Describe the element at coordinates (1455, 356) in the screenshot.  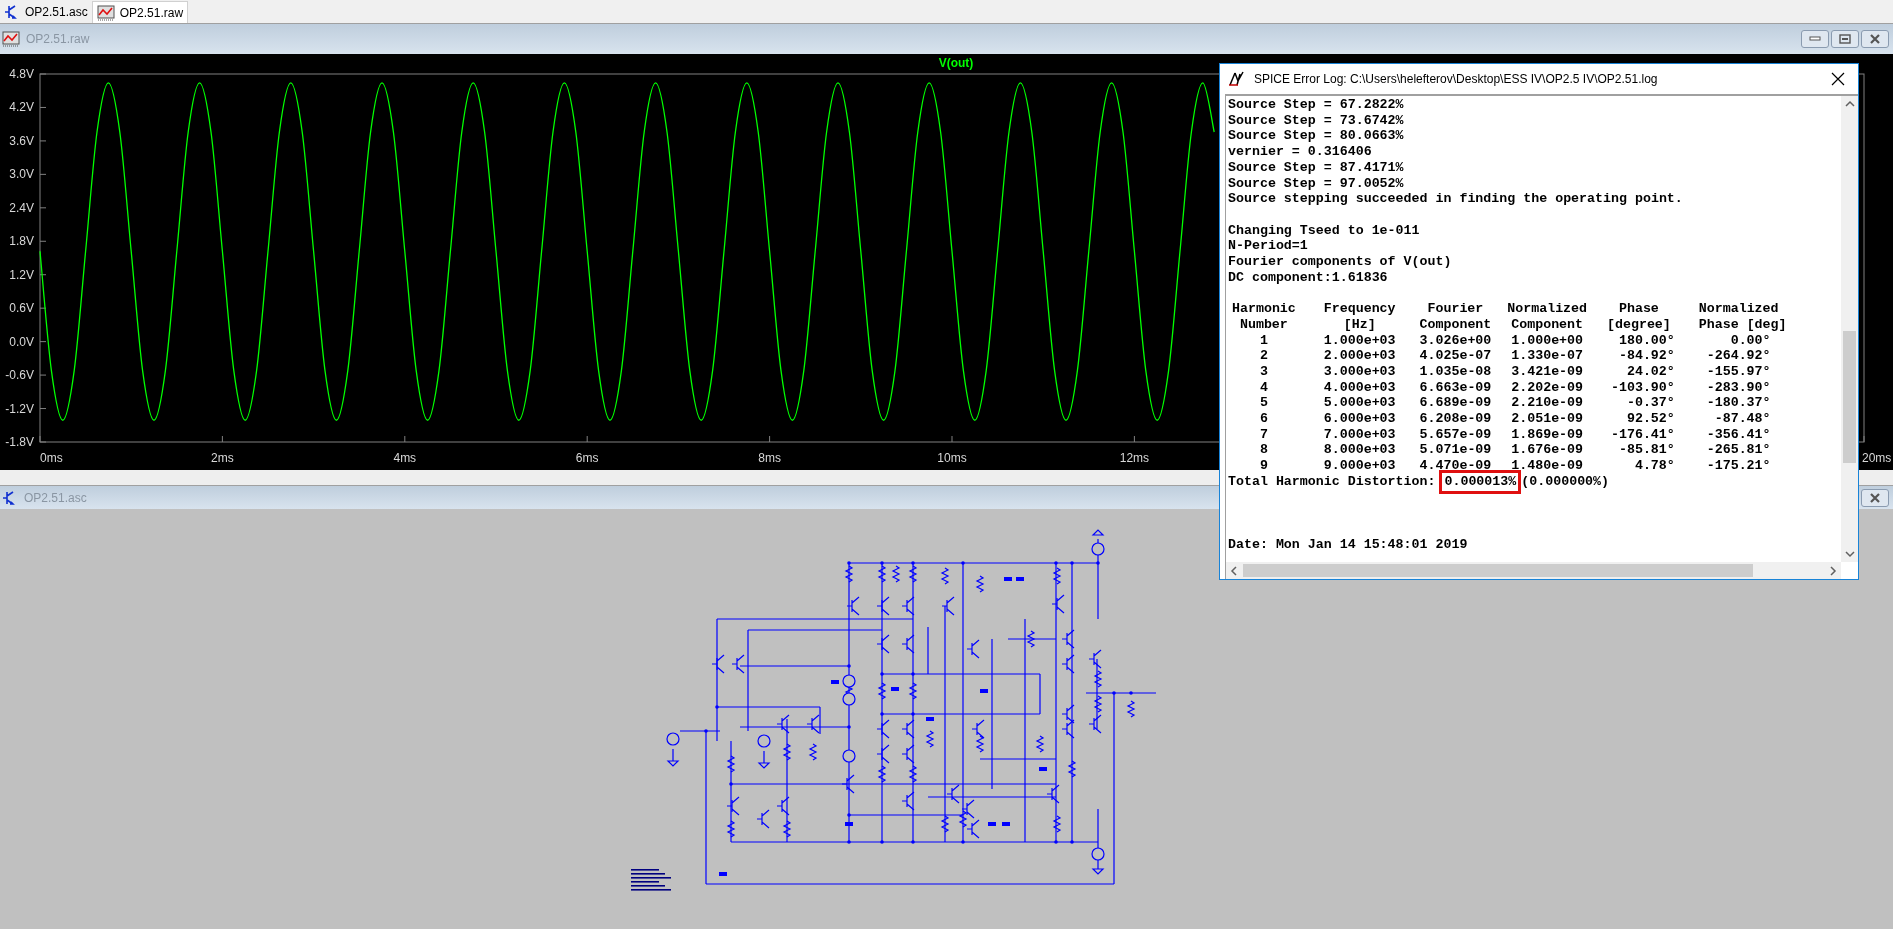
I see `table-cell: 4.025e-07` at that location.